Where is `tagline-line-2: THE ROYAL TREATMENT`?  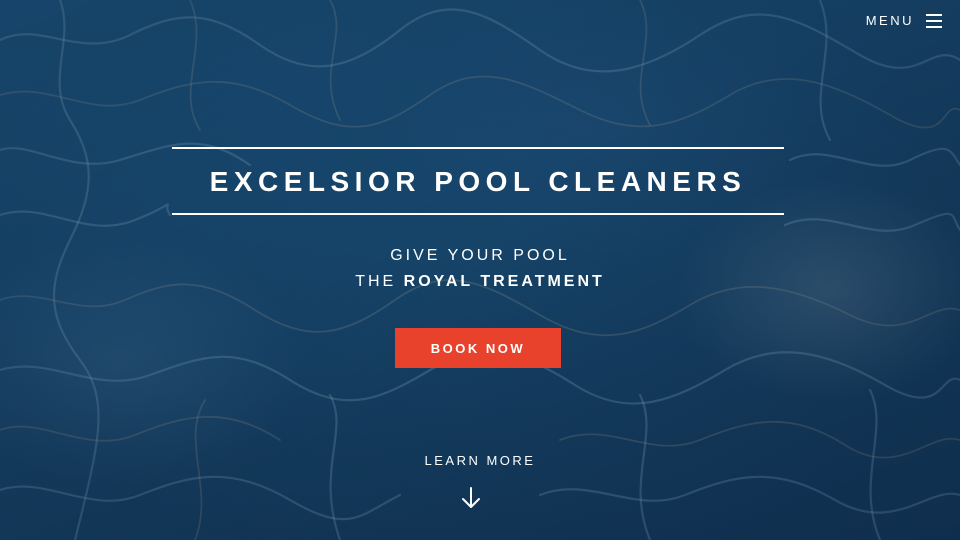 tagline-line-2: THE ROYAL TREATMENT is located at coordinates (480, 282).